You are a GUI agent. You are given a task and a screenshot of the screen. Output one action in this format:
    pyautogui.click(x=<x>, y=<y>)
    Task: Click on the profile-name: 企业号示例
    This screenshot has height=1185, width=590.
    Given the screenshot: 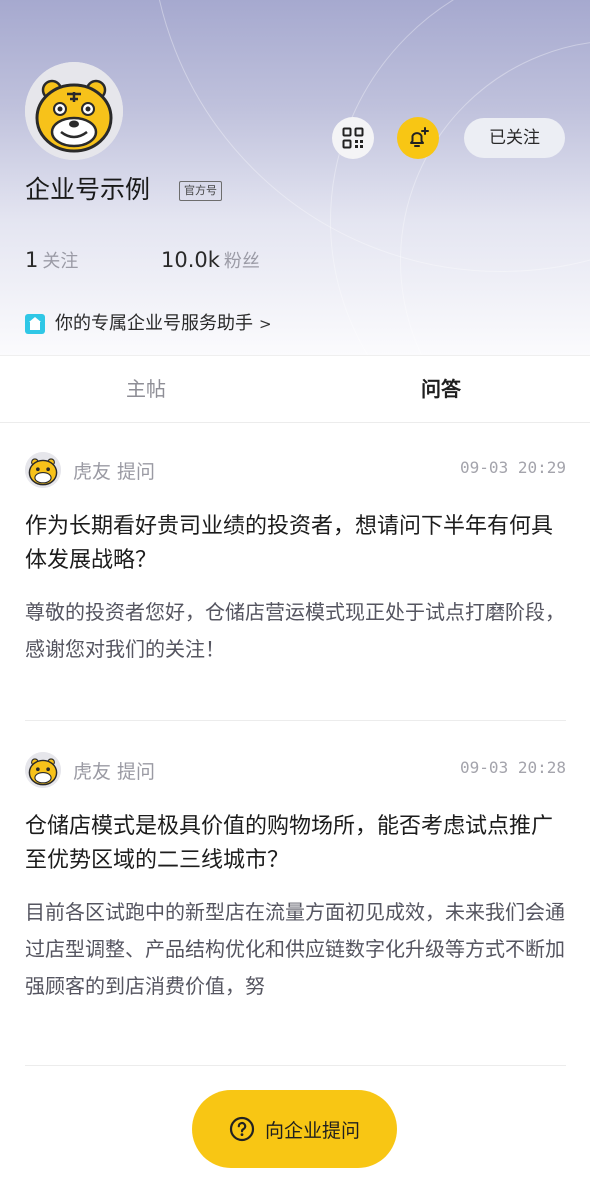 What is the action you would take?
    pyautogui.click(x=88, y=189)
    